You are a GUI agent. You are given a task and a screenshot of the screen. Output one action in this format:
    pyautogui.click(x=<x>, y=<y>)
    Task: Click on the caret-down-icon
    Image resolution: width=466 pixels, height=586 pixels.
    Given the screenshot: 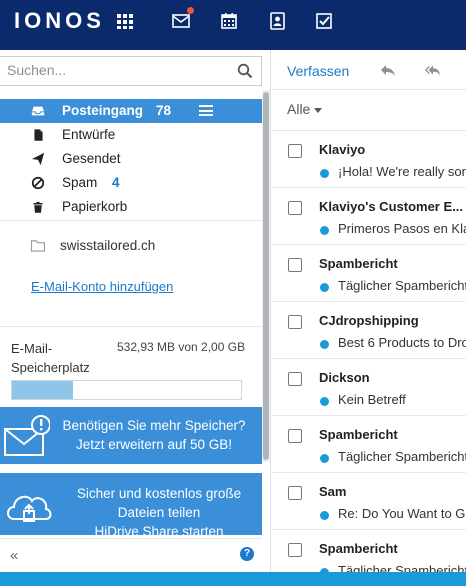 What is the action you would take?
    pyautogui.click(x=318, y=110)
    